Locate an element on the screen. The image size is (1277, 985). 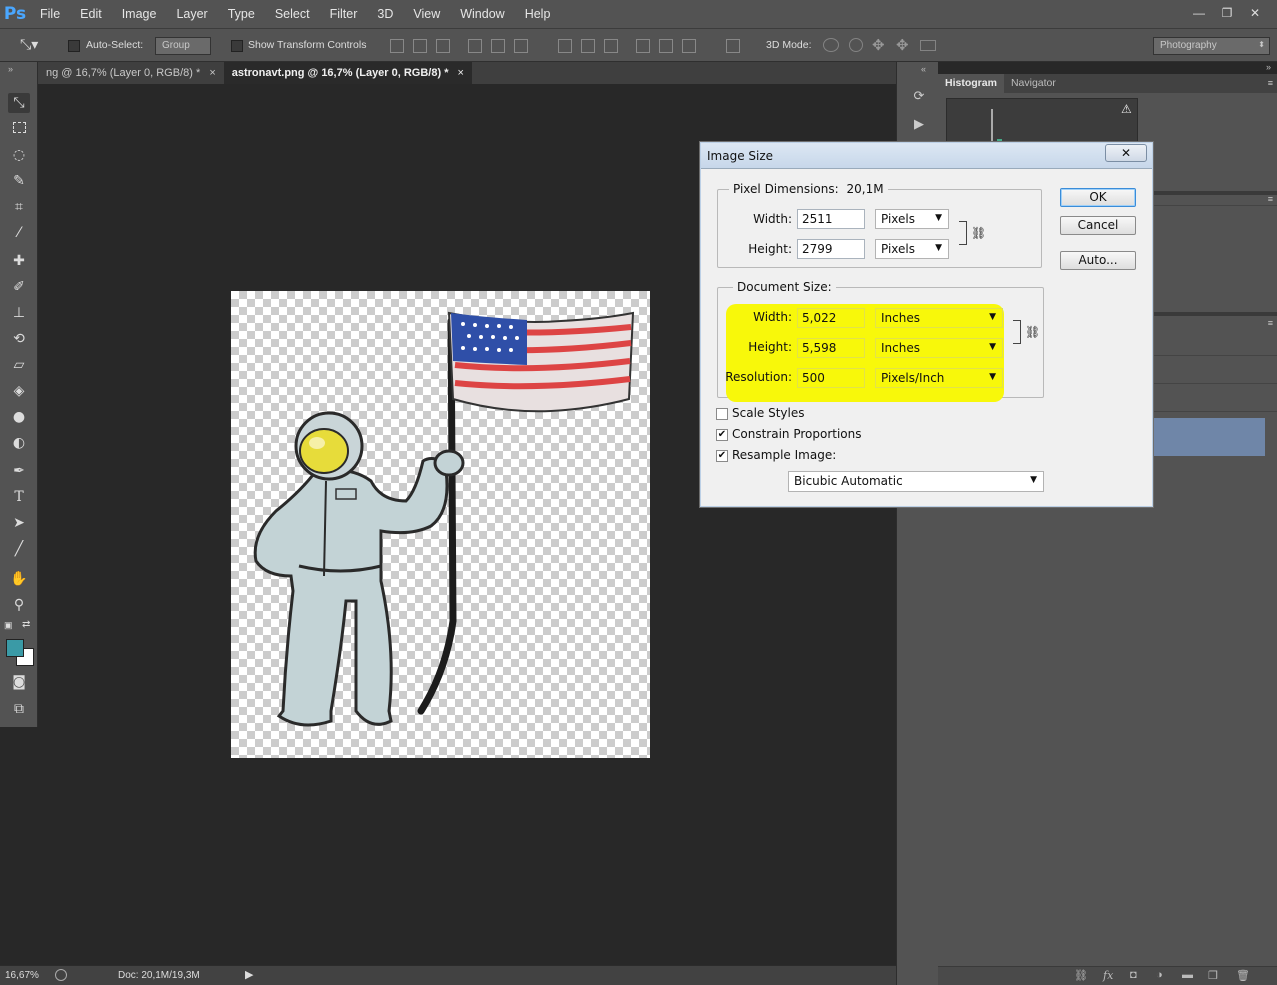
doc-height-unit-select: Inches ▼ is located at coordinates (939, 348).